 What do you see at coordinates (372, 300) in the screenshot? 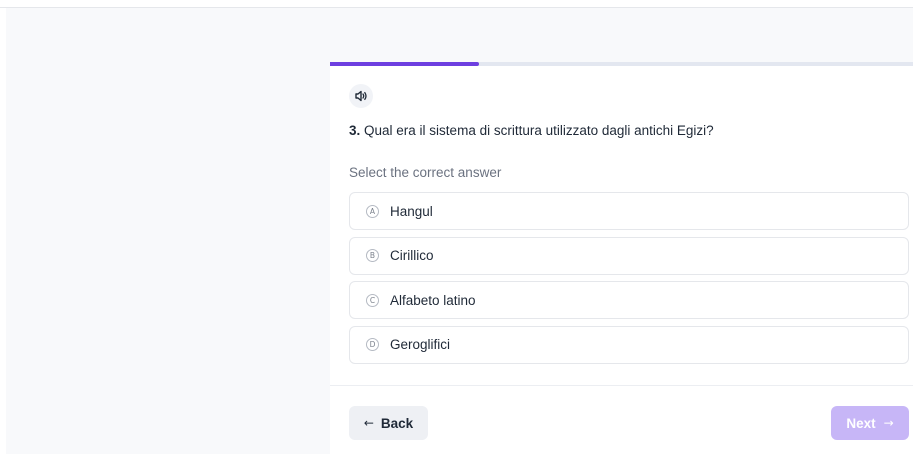
I see `option-letter: C` at bounding box center [372, 300].